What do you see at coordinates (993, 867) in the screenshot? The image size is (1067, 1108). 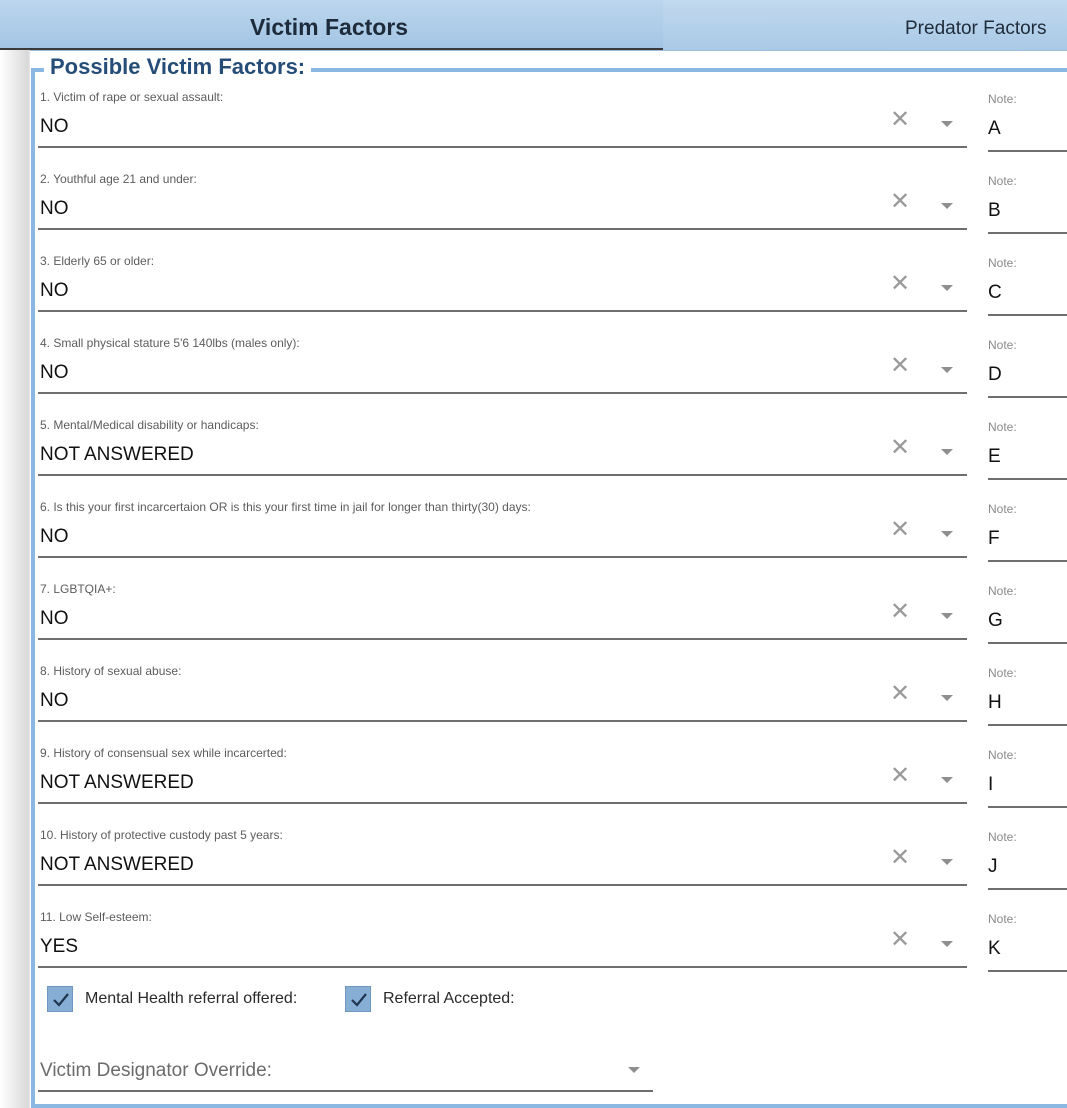 I see `note-input: J` at bounding box center [993, 867].